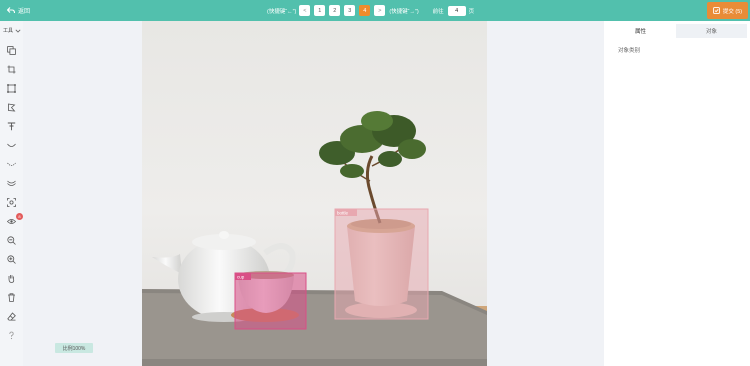 This screenshot has width=750, height=366. What do you see at coordinates (11, 164) in the screenshot?
I see `dashed-curve-icon` at bounding box center [11, 164].